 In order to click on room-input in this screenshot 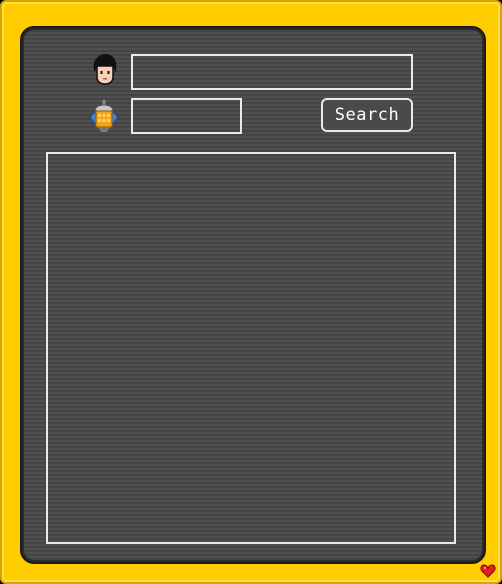, I will do `click(186, 116)`.